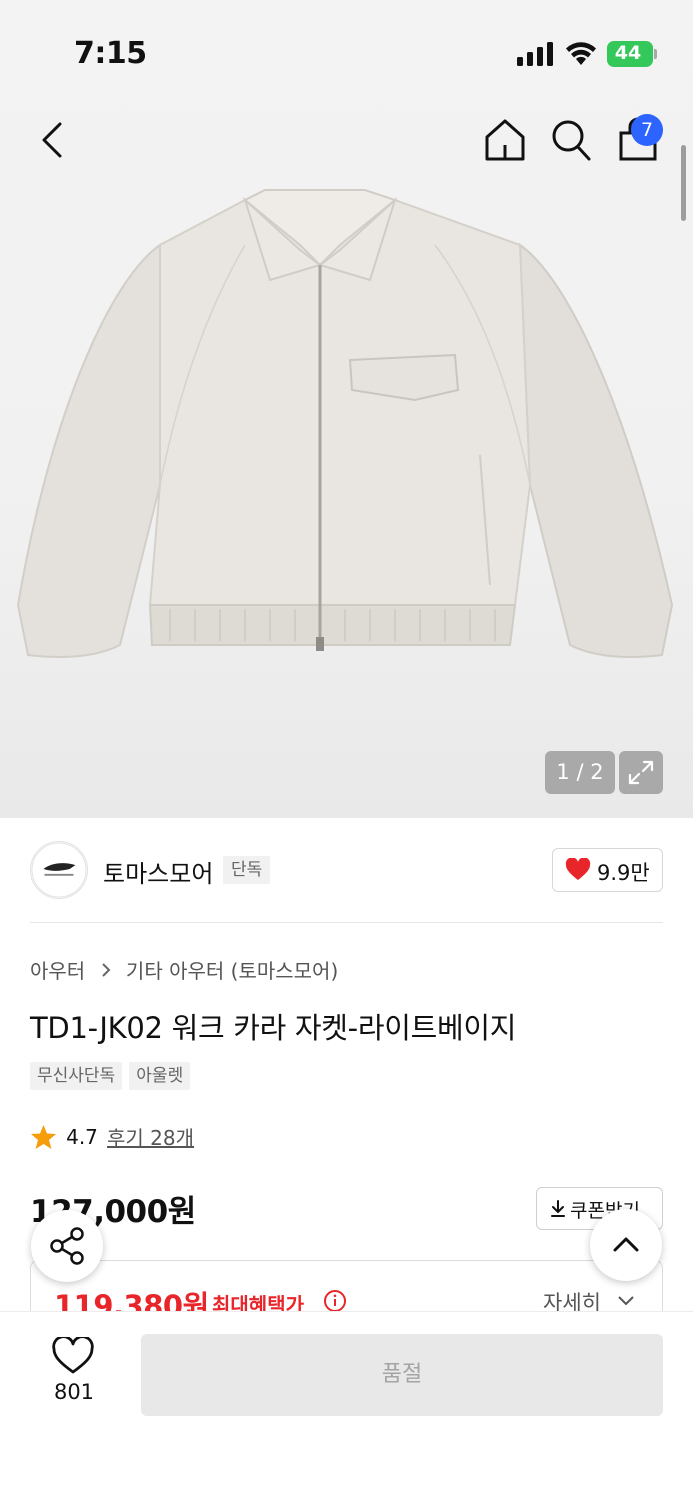 The image size is (693, 1500). I want to click on scroll-top-button, so click(626, 1245).